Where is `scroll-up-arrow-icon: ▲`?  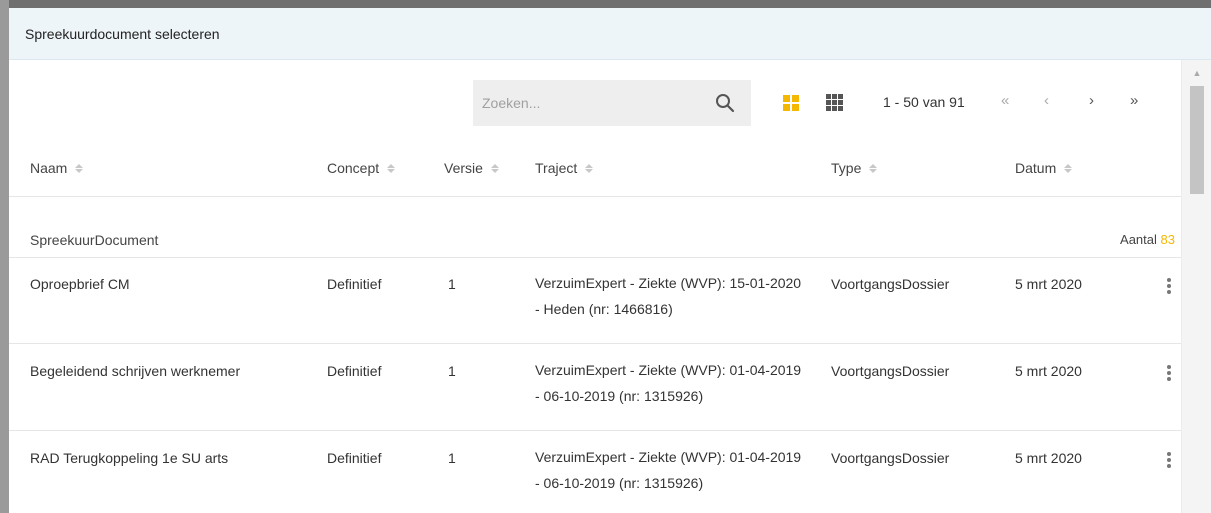
scroll-up-arrow-icon: ▲ is located at coordinates (1196, 73).